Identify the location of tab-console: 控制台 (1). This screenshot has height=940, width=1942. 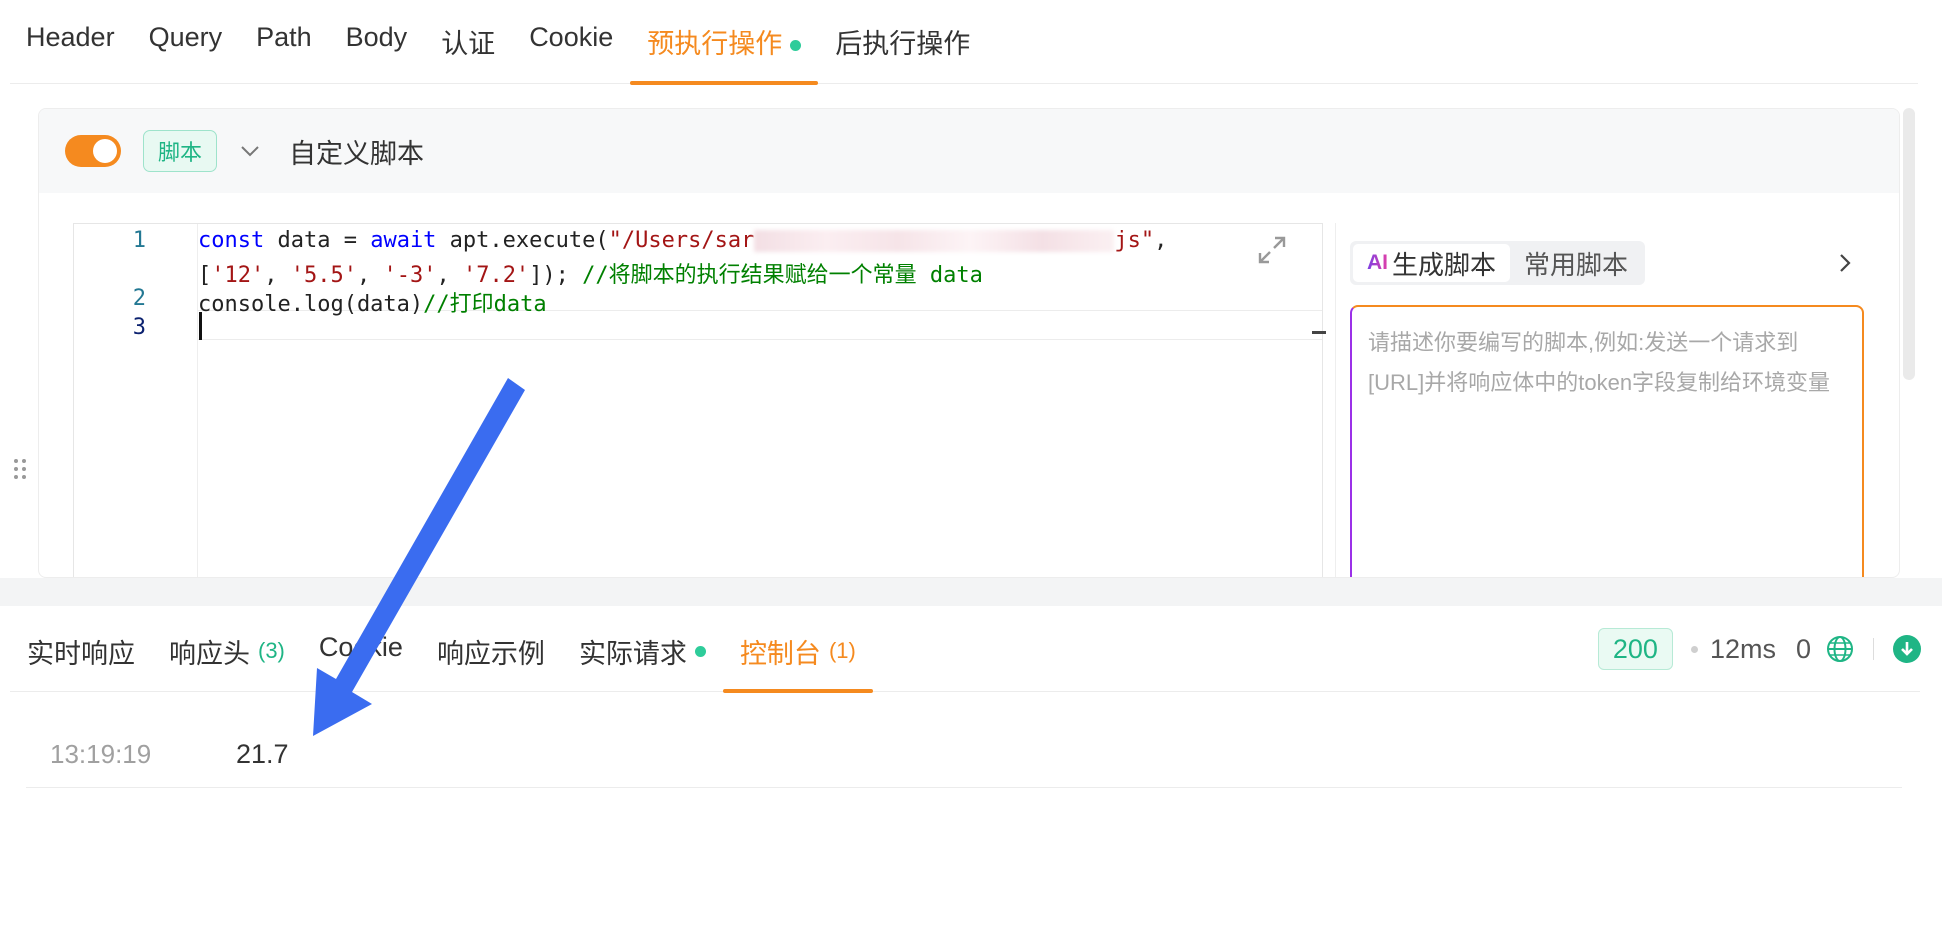
(797, 649).